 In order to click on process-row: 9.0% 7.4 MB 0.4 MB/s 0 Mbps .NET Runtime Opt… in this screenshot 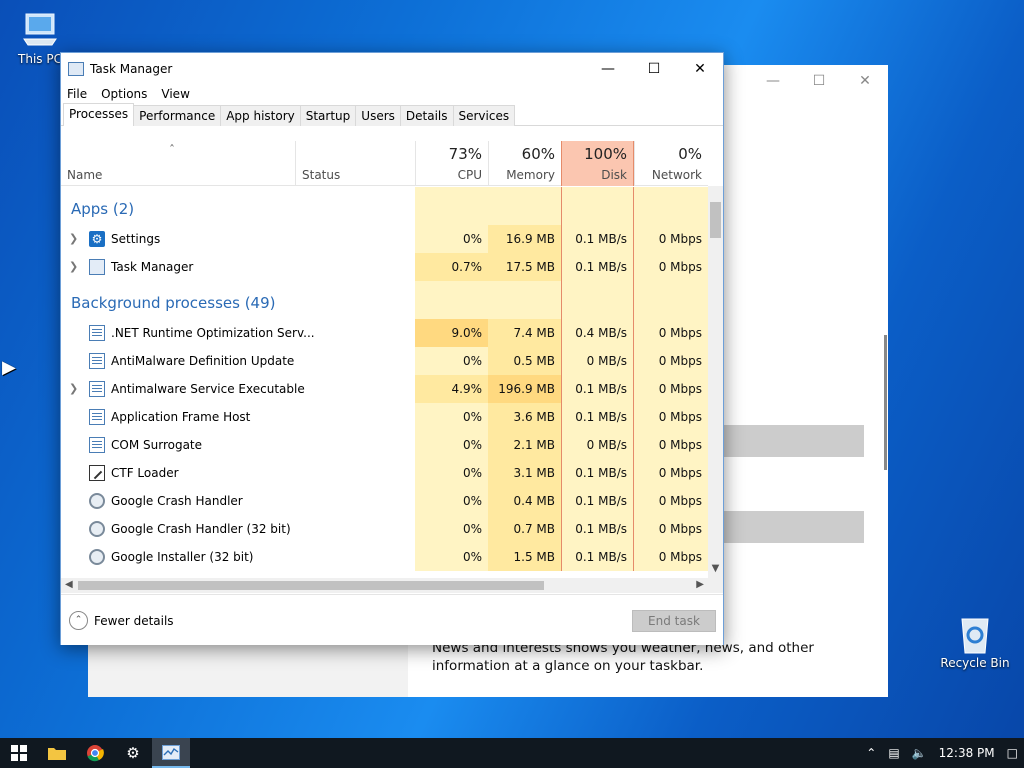, I will do `click(384, 333)`.